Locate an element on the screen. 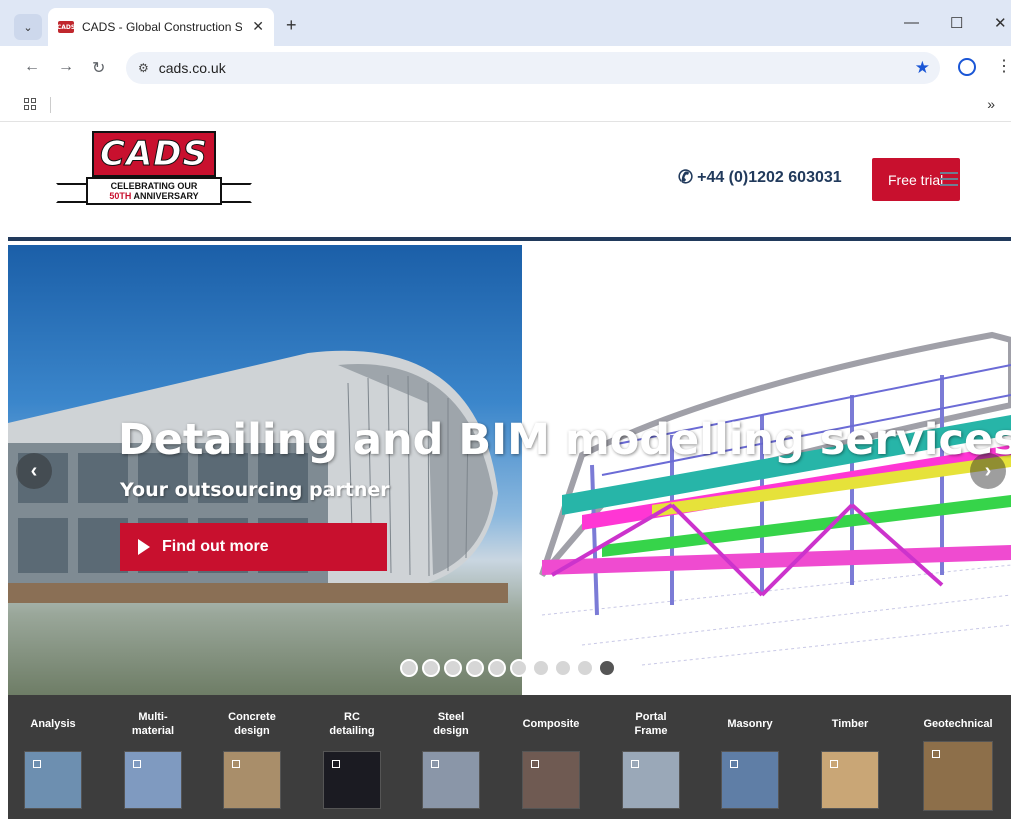 This screenshot has width=1011, height=819. find-out-more-button: Find out more is located at coordinates (253, 547).